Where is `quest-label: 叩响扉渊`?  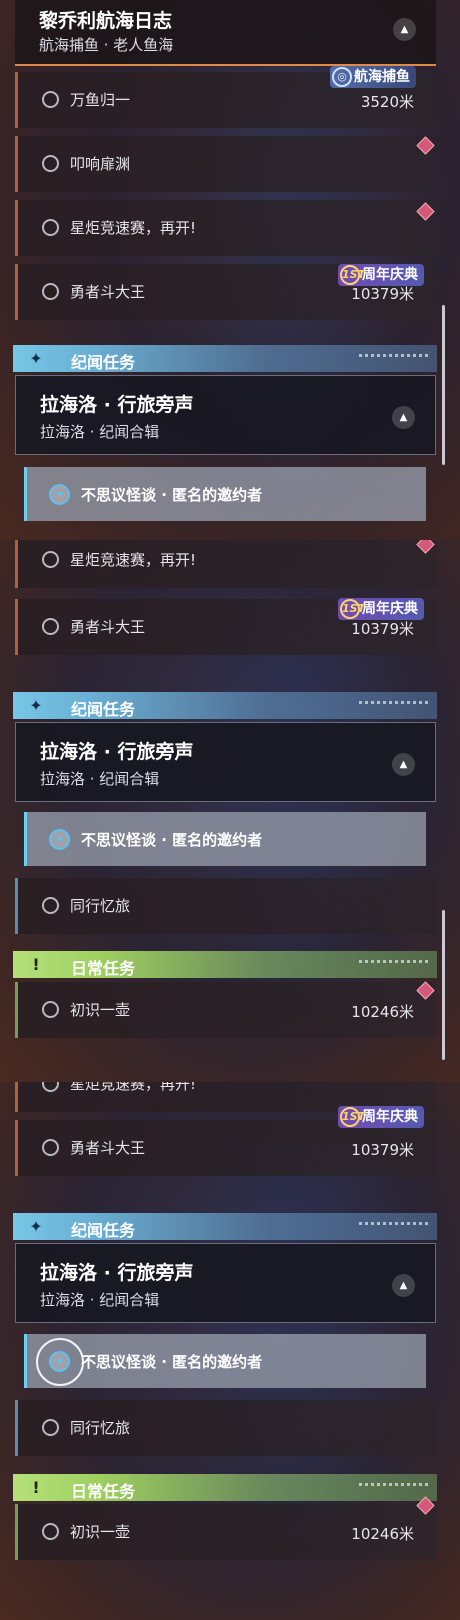
quest-label: 叩响扉渊 is located at coordinates (100, 164).